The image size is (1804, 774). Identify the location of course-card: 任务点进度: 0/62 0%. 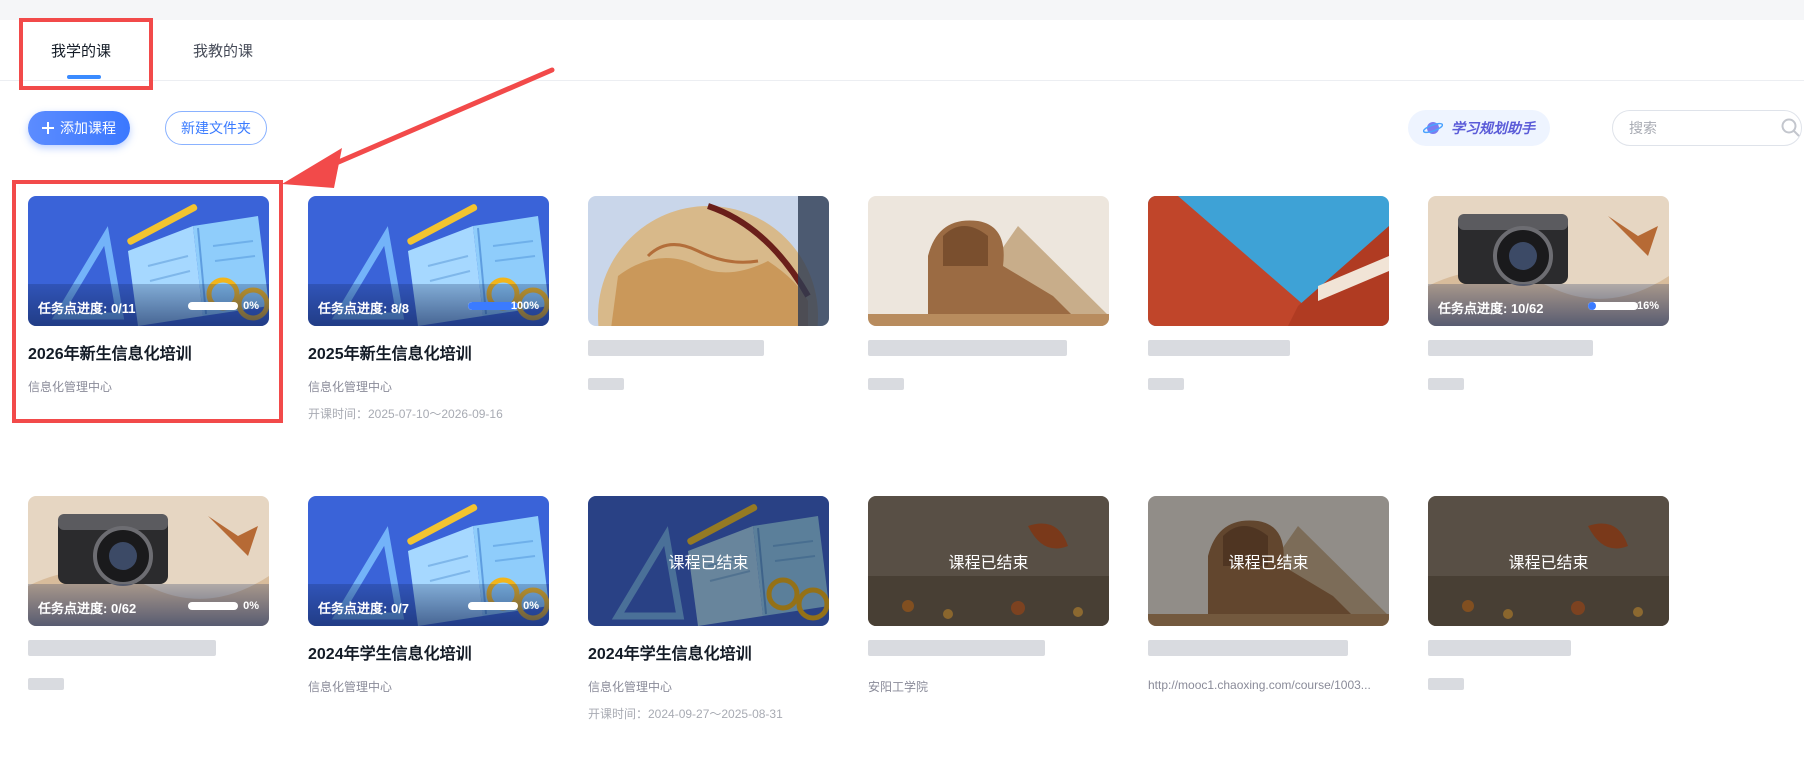
(148, 593).